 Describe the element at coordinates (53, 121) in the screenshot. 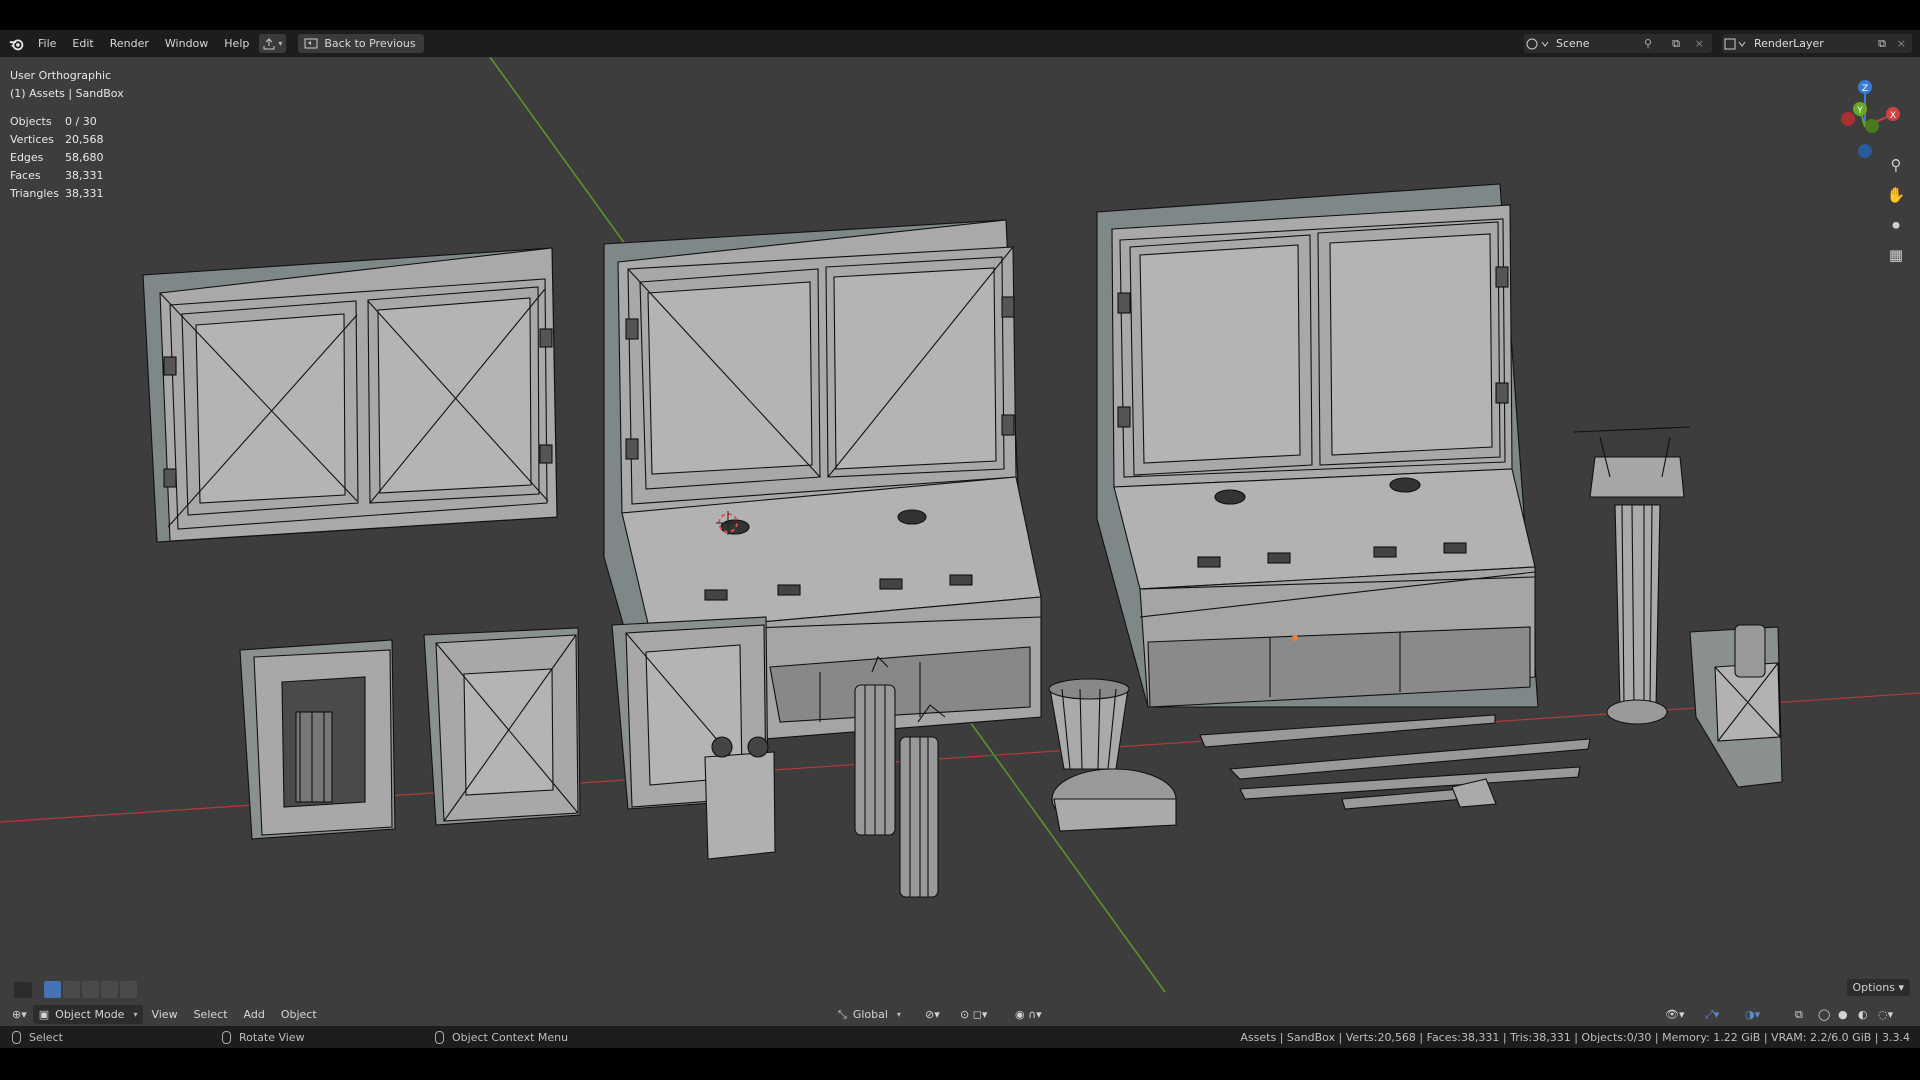

I see `stat-row: Objects 0 / 30` at that location.